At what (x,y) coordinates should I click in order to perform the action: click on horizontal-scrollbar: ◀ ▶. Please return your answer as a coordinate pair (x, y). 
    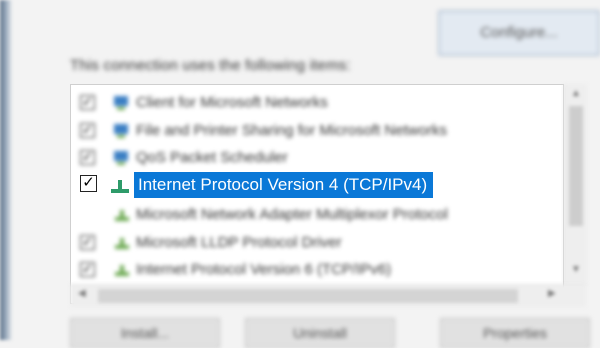
    Looking at the image, I should click on (328, 295).